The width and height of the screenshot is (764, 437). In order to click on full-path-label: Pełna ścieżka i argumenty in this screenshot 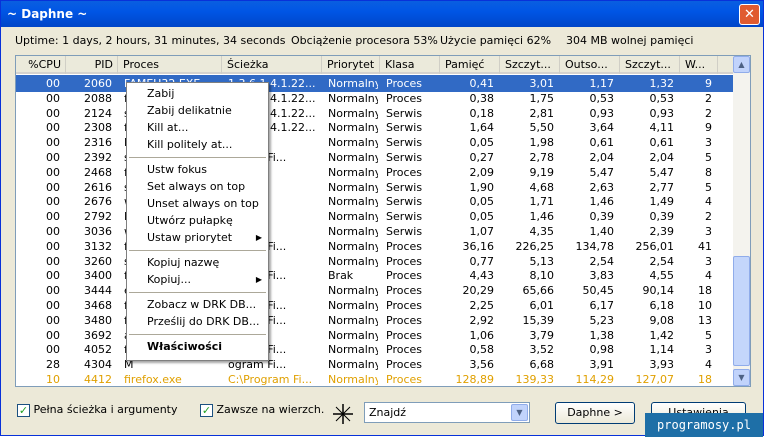, I will do `click(105, 409)`.